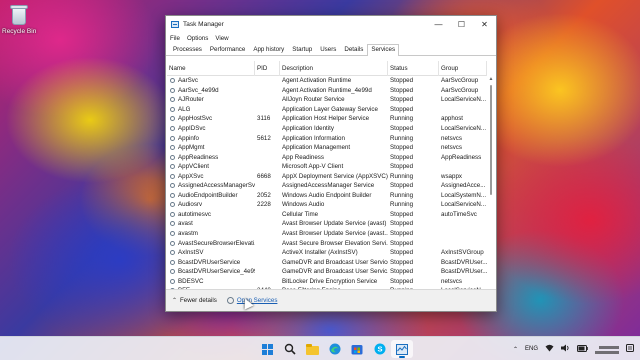 The image size is (640, 360). I want to click on tab-app-history: App history, so click(268, 49).